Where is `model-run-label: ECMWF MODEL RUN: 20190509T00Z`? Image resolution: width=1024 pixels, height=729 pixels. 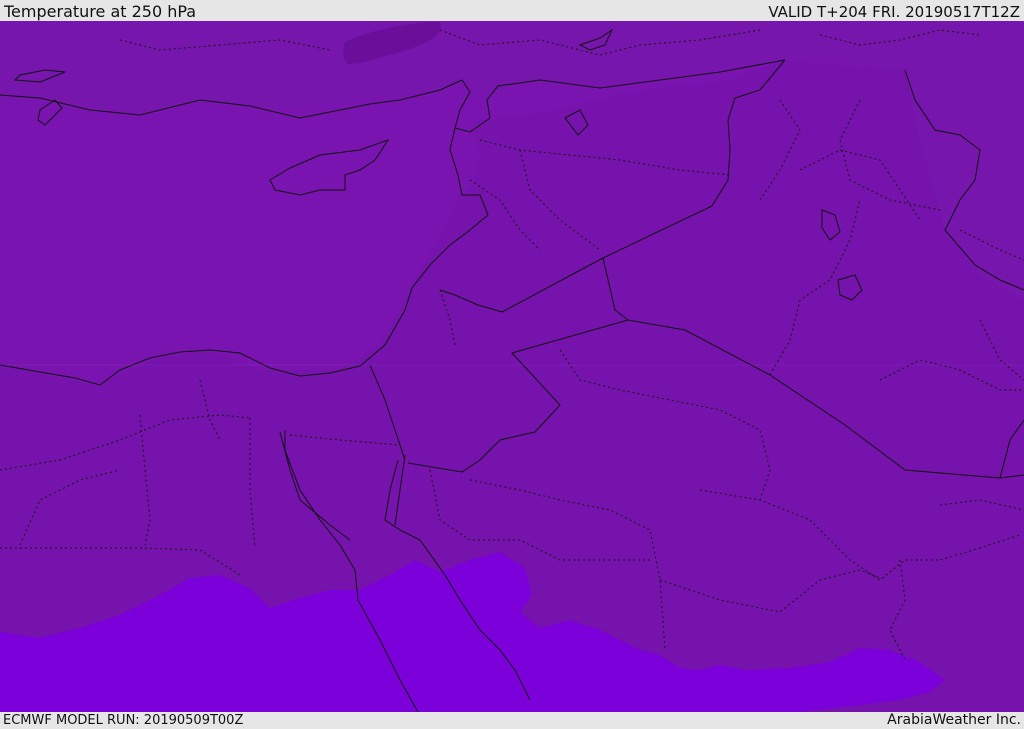 model-run-label: ECMWF MODEL RUN: 20190509T00Z is located at coordinates (123, 720).